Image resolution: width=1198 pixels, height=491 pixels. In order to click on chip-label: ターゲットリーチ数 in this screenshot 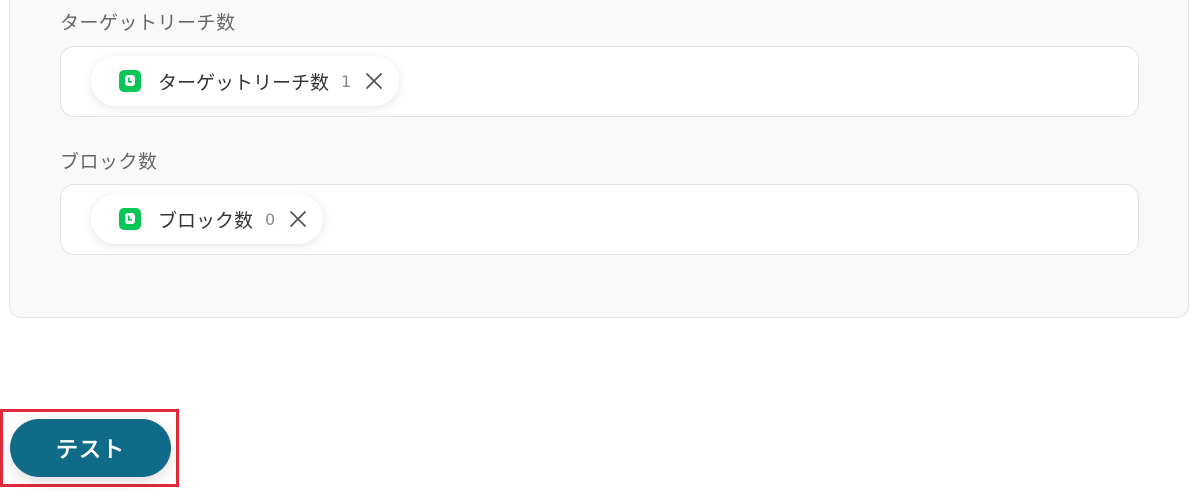, I will do `click(244, 82)`.